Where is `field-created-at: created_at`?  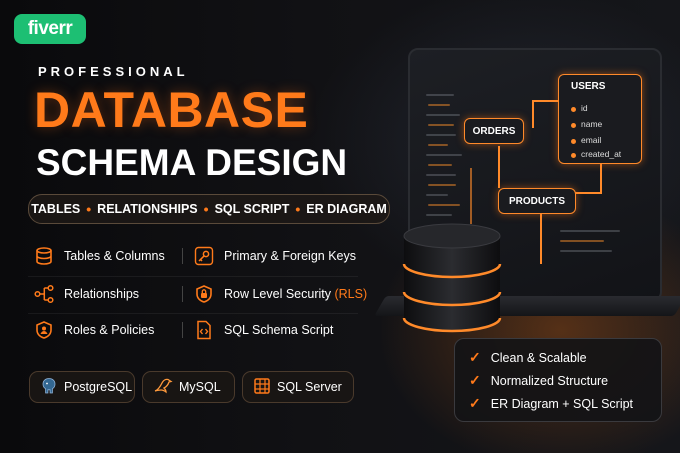
field-created-at: created_at is located at coordinates (601, 154).